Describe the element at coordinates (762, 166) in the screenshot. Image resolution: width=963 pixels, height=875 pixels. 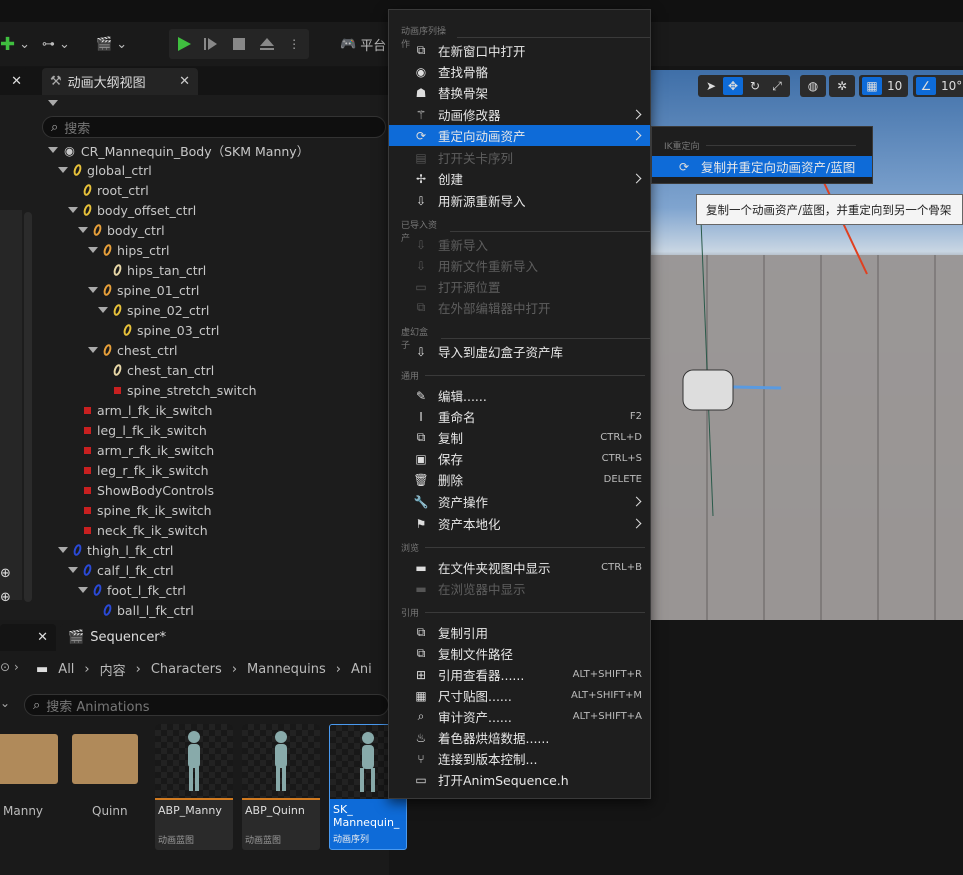
I see `menu-item-duplicate-retarget: ⟳ 复制并重定向动画资产/蓝图` at that location.